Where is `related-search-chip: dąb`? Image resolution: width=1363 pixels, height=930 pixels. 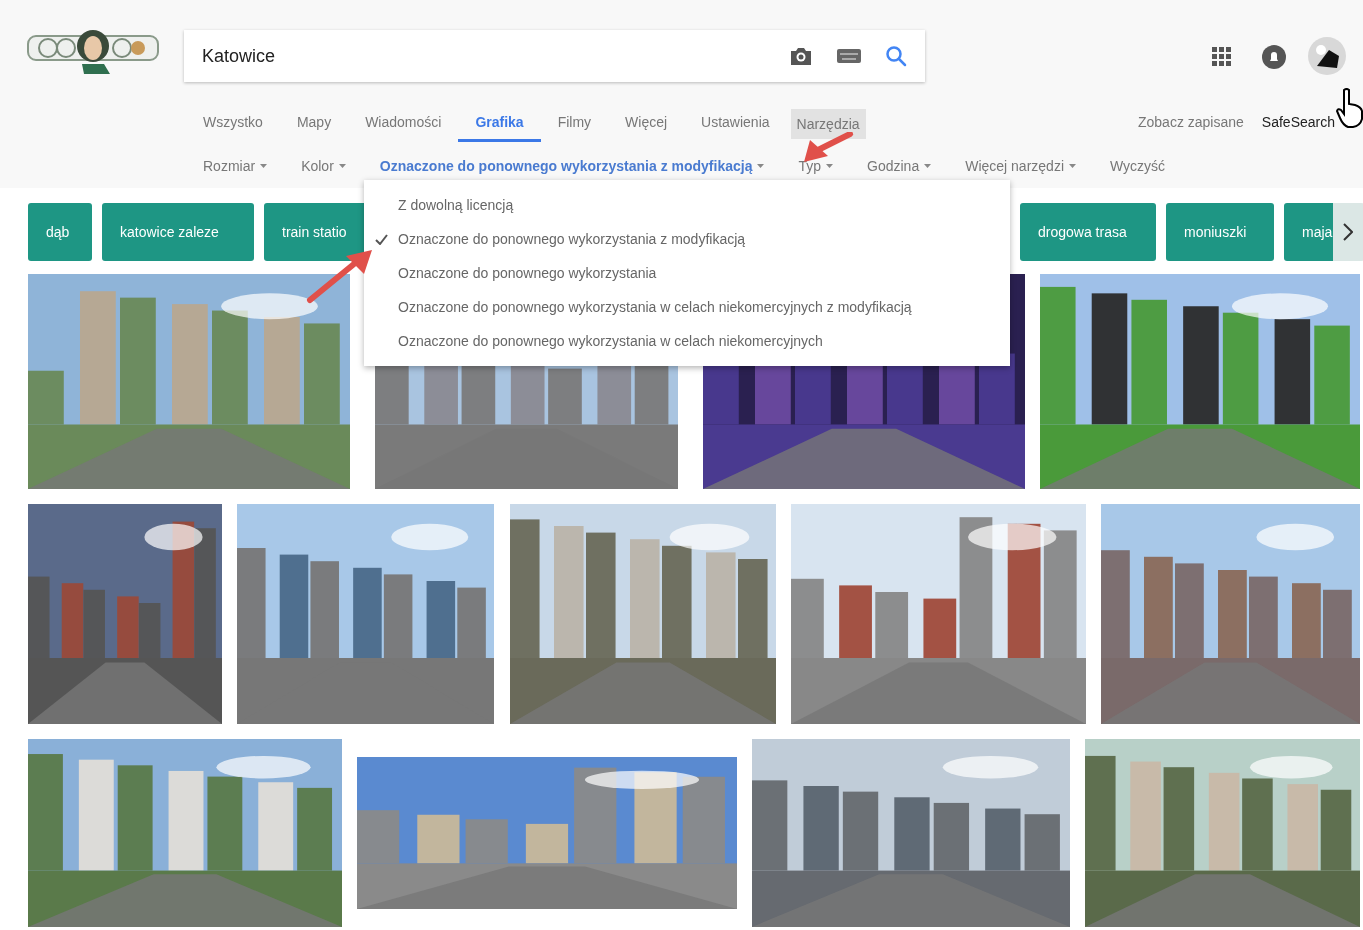
related-search-chip: dąb is located at coordinates (60, 232).